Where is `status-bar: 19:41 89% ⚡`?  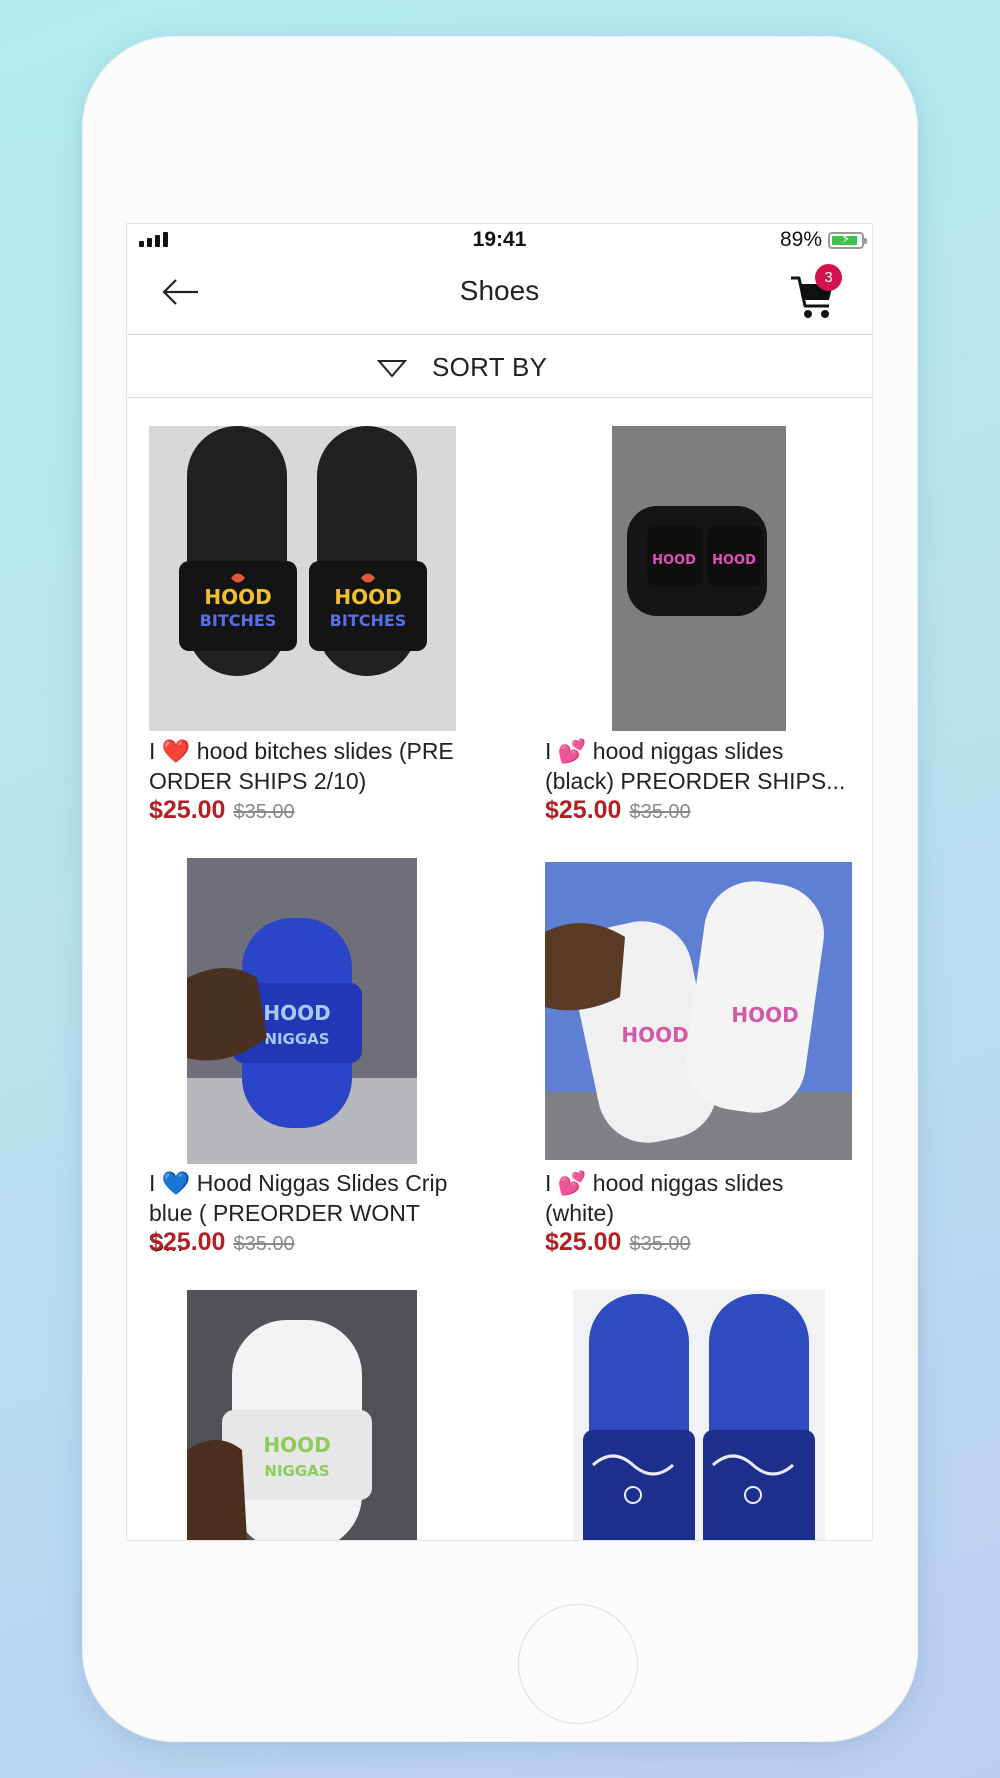 status-bar: 19:41 89% ⚡ is located at coordinates (499, 240).